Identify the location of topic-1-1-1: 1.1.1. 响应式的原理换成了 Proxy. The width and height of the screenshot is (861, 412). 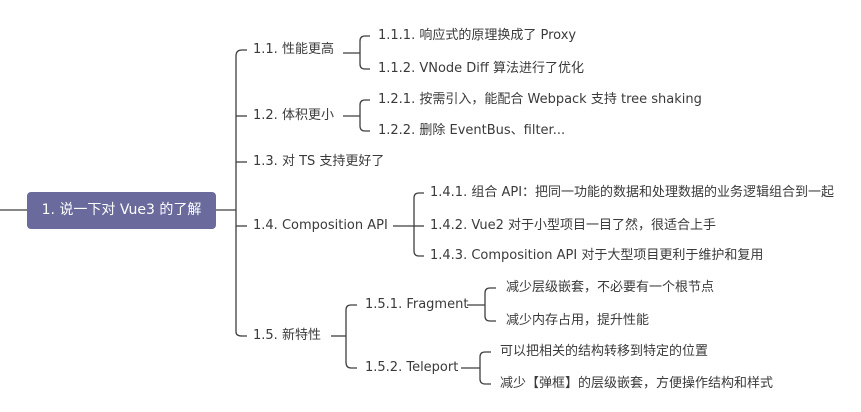
(477, 36).